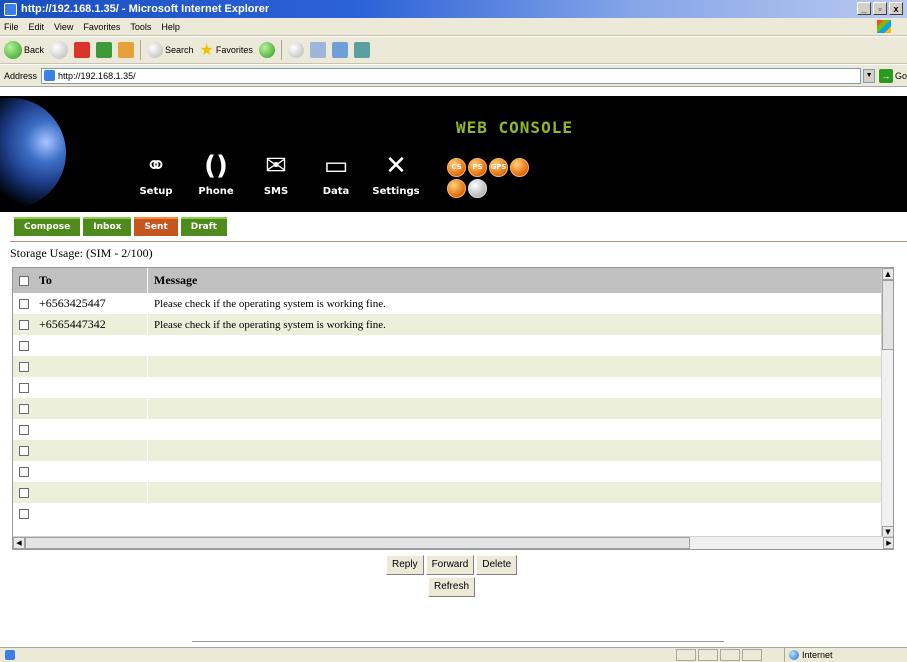 This screenshot has width=907, height=662. I want to click on monitor-icon: ▭, so click(336, 166).